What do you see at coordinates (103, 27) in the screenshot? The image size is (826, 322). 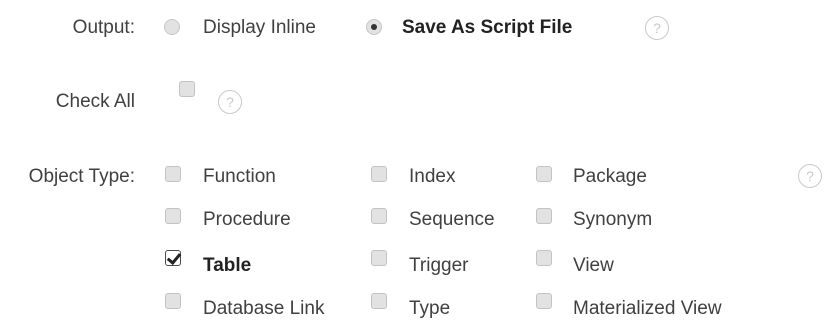 I see `output-label: Output:` at bounding box center [103, 27].